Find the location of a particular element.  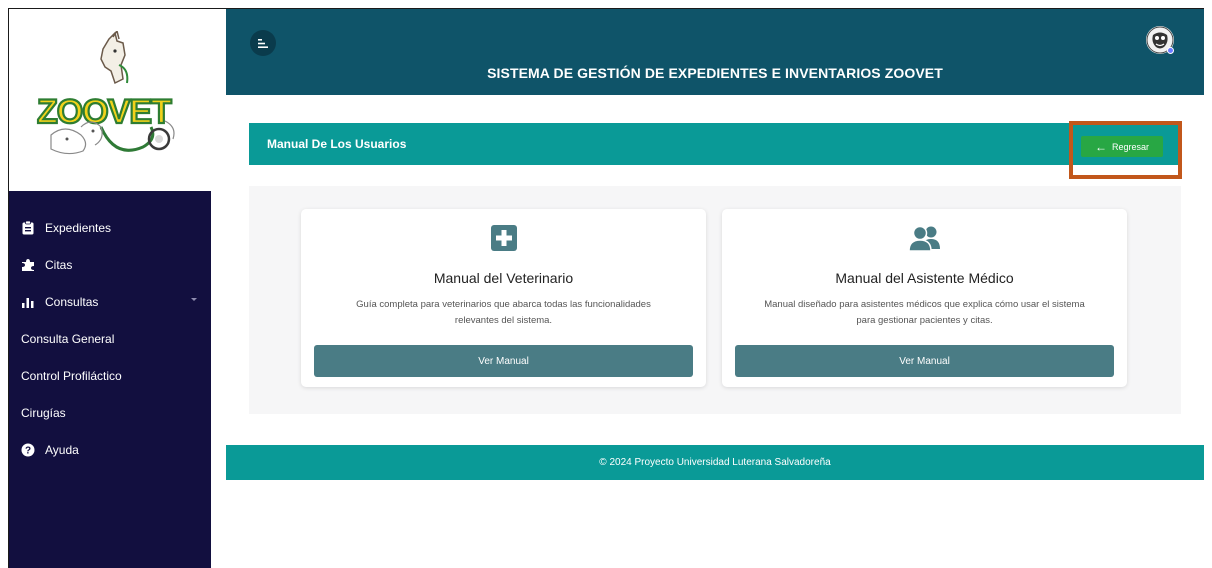

sidebar-item-ayuda: ? Ayuda is located at coordinates (110, 449).